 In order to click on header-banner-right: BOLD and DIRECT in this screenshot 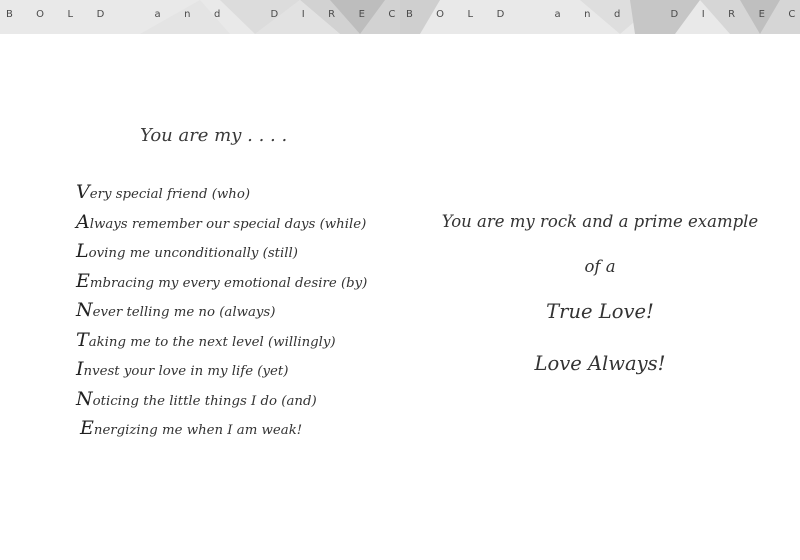, I will do `click(600, 17)`.